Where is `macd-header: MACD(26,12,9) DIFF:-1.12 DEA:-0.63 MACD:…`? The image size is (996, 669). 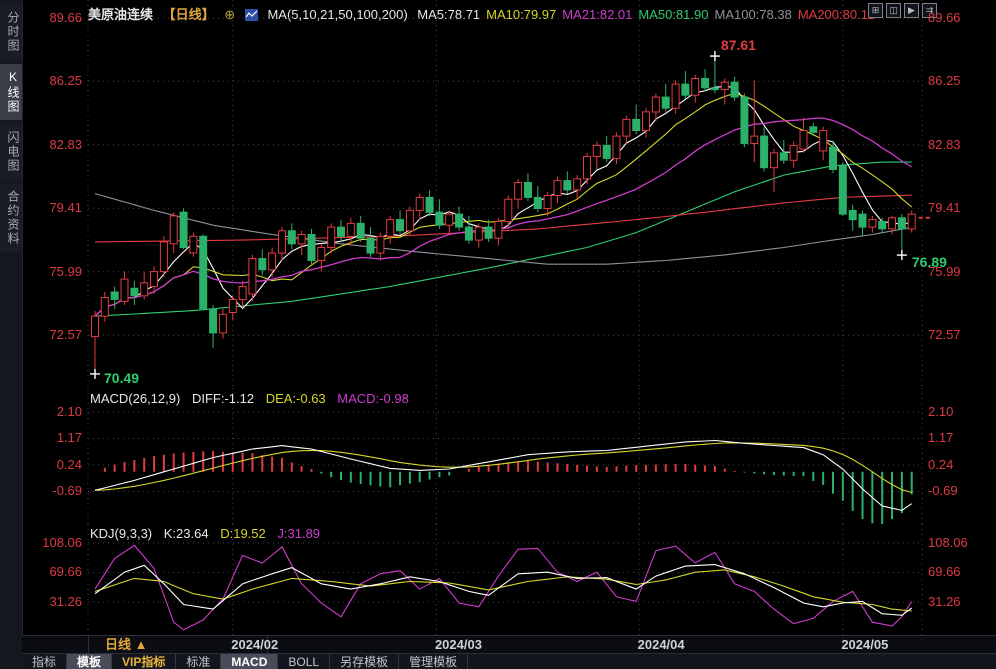 macd-header: MACD(26,12,9) DIFF:-1.12 DEA:-0.63 MACD:… is located at coordinates (253, 398).